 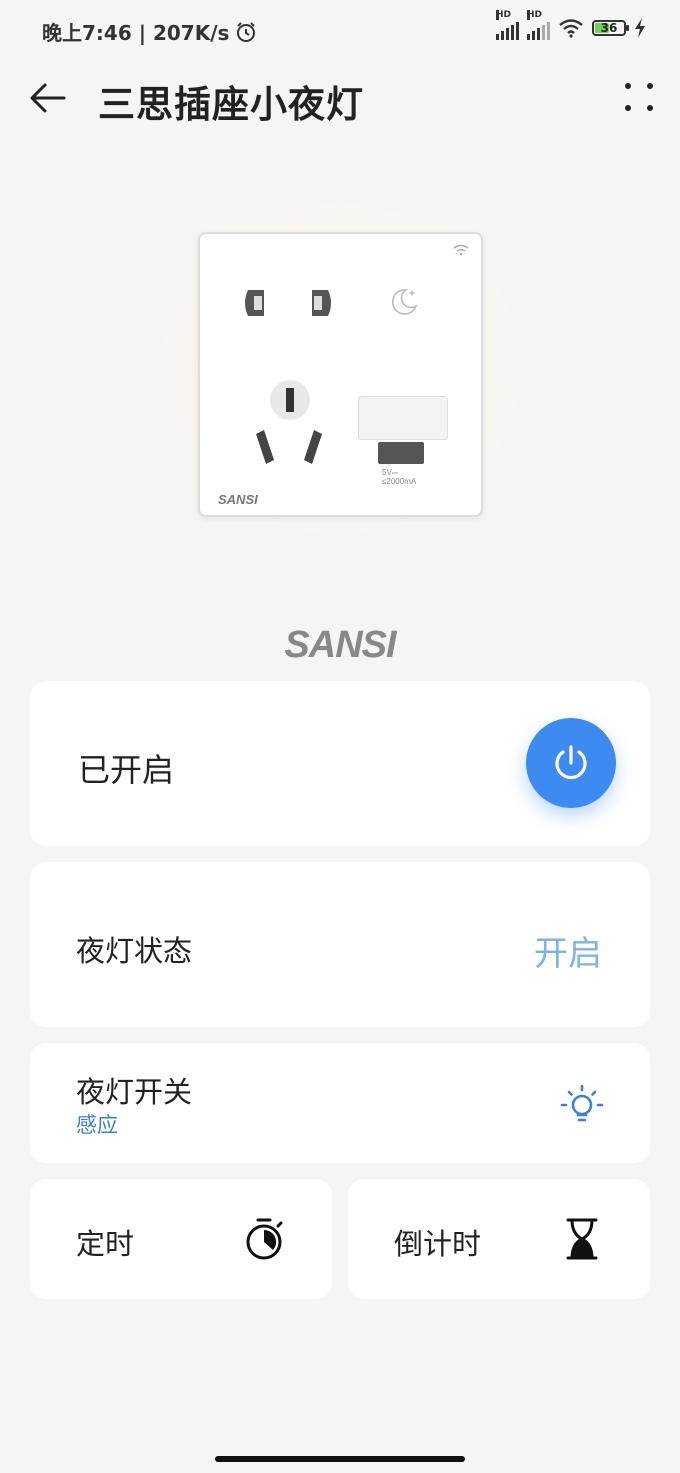 I want to click on timer-card: 定时, so click(x=181, y=1239).